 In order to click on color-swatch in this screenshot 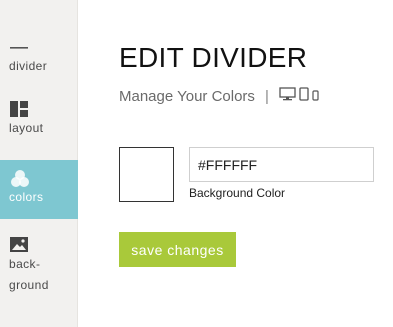, I will do `click(146, 174)`.